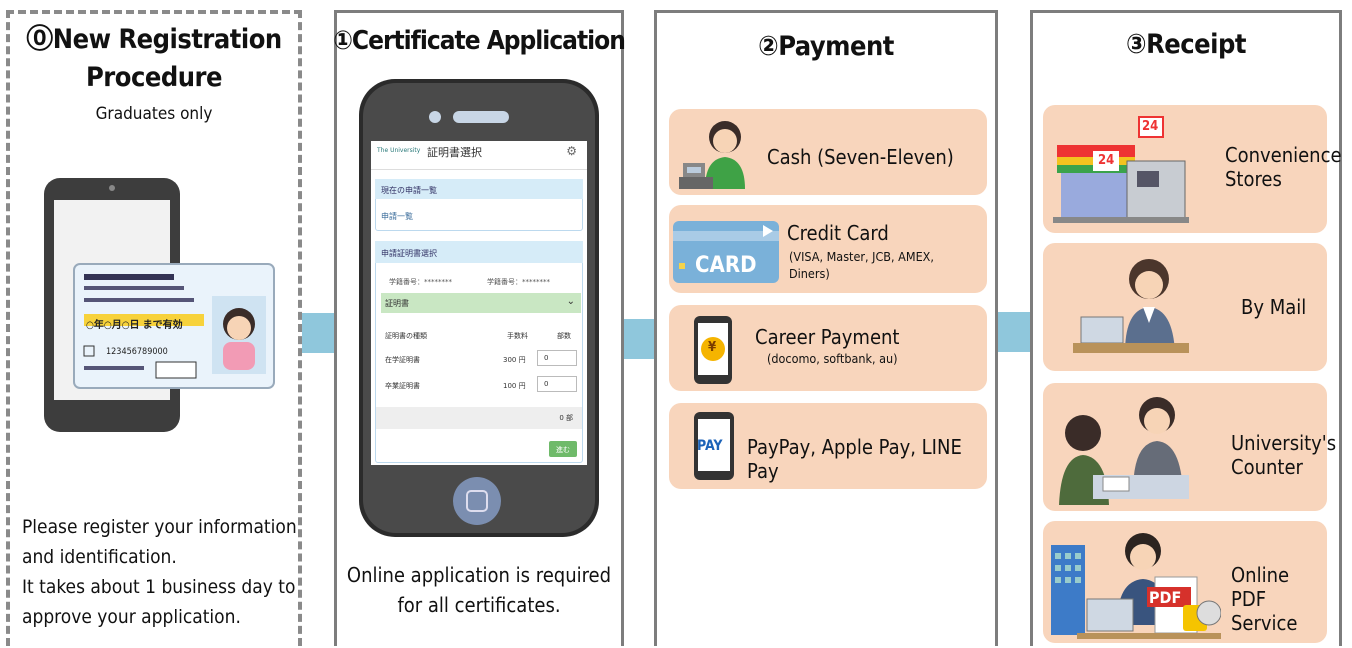 The image size is (1352, 648). I want to click on payment-option-cash: Cash (Seven-Eleven), so click(828, 152).